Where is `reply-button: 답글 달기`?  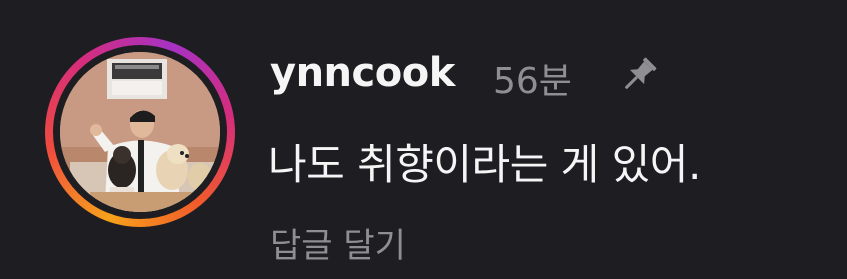
reply-button: 답글 달기 is located at coordinates (338, 242).